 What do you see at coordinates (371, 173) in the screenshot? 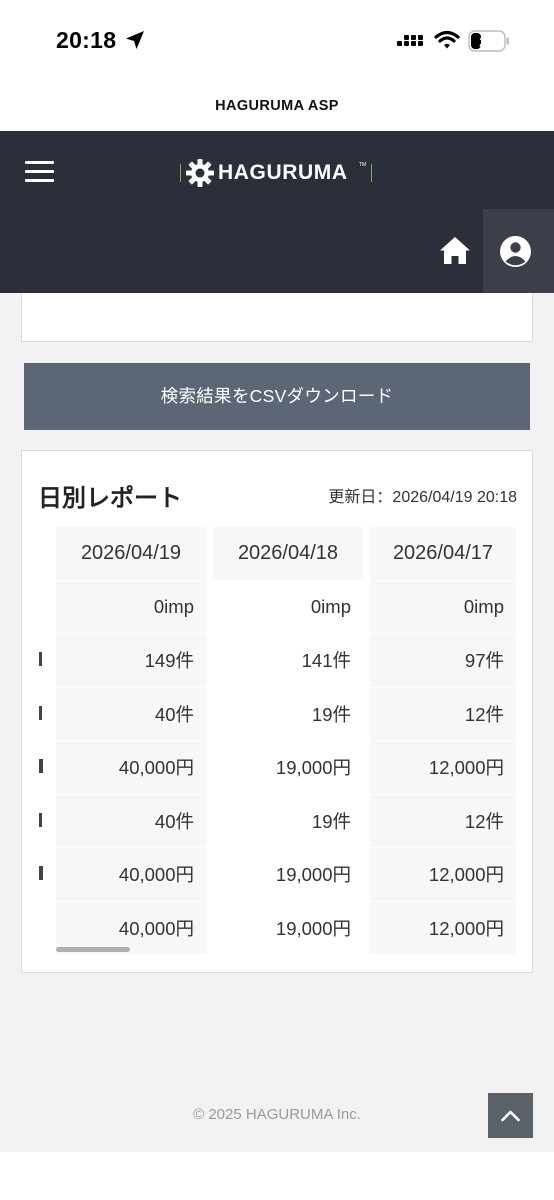
I see `logo-divider-right` at bounding box center [371, 173].